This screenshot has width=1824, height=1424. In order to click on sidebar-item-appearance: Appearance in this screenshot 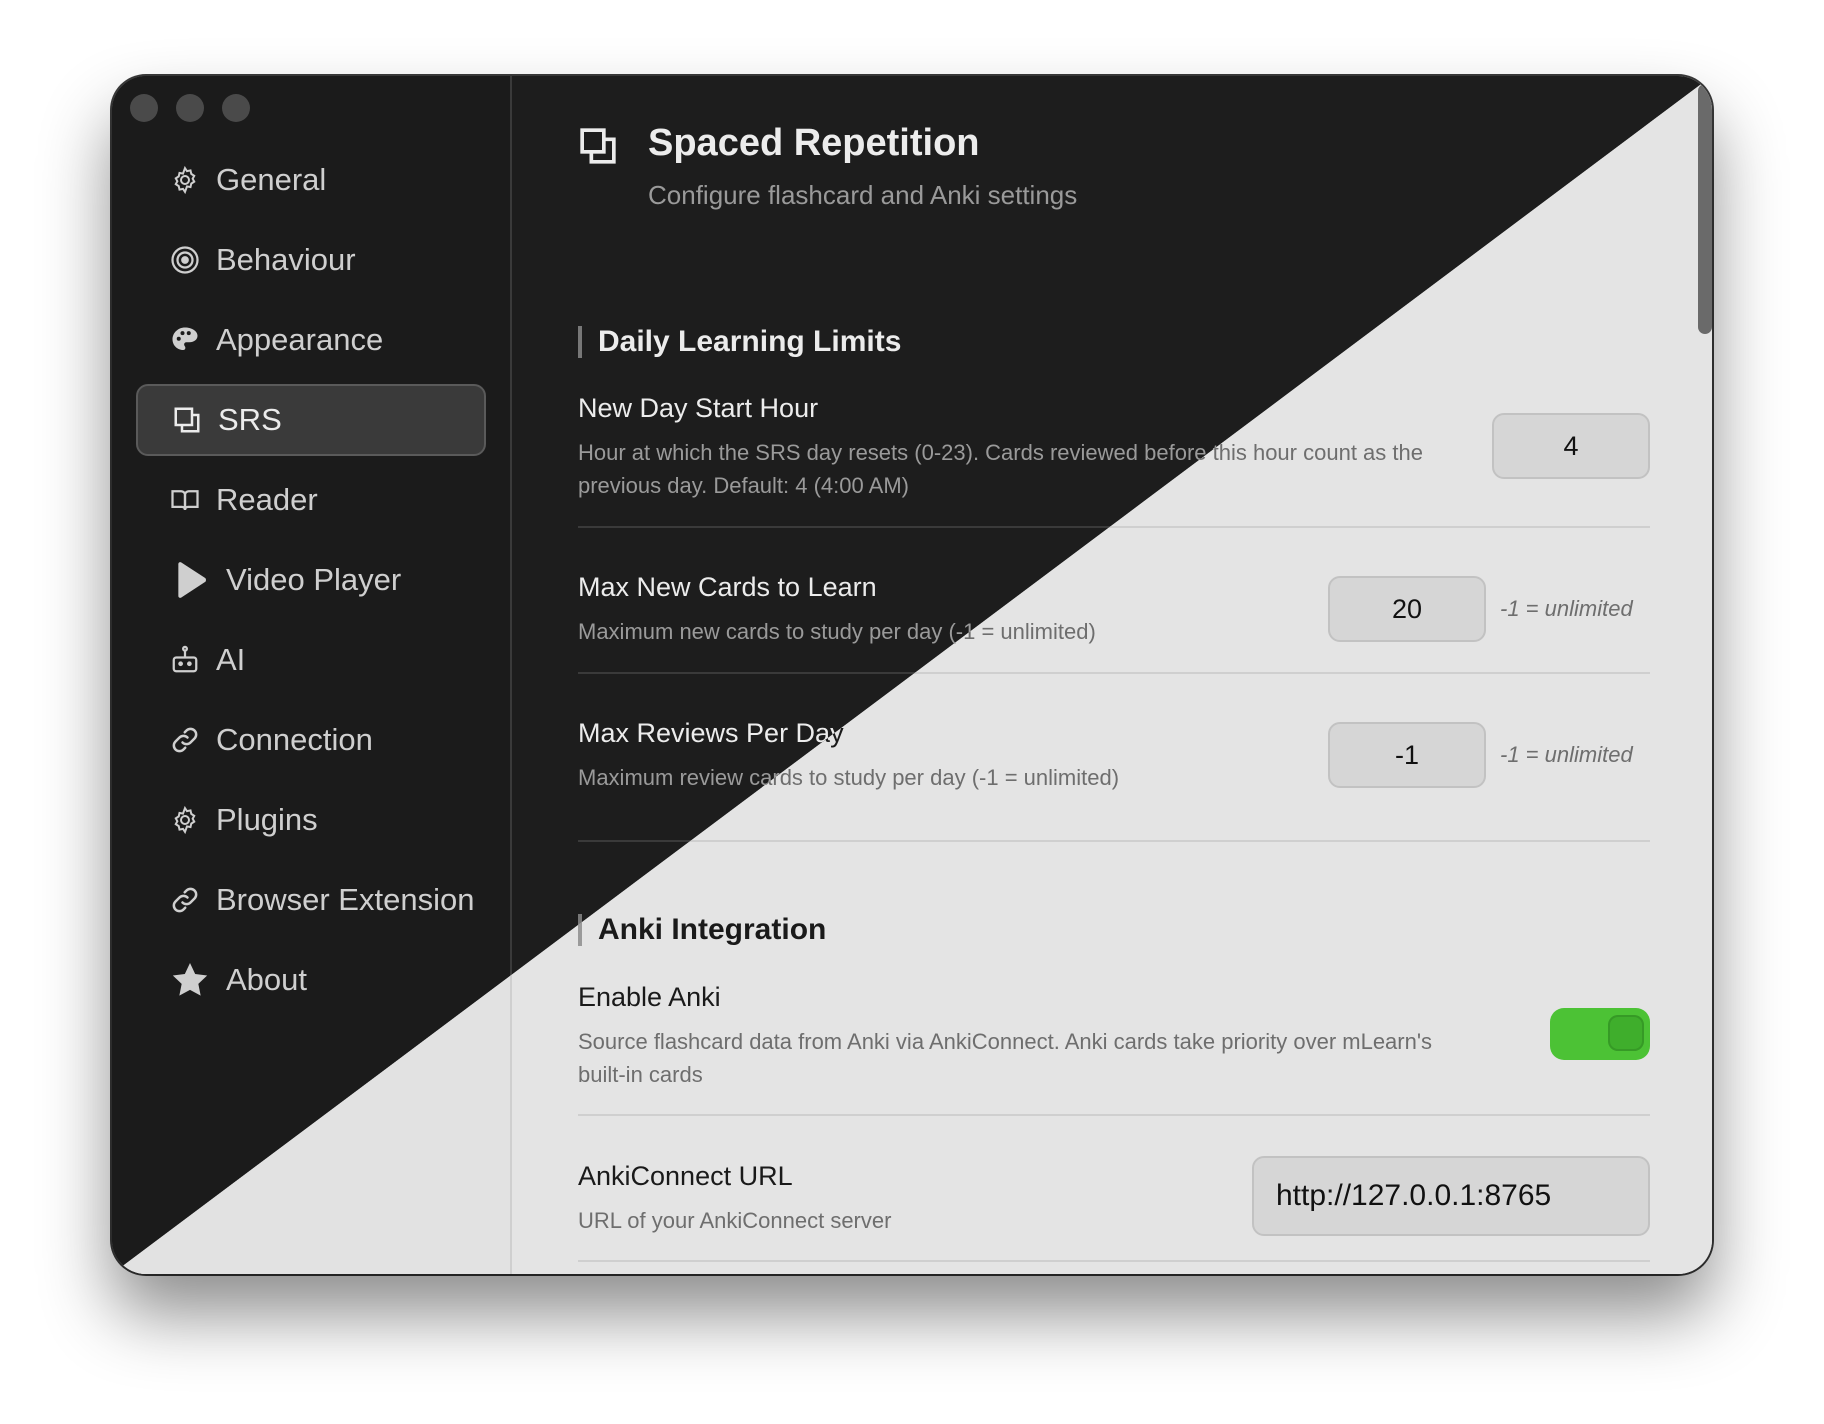, I will do `click(311, 340)`.